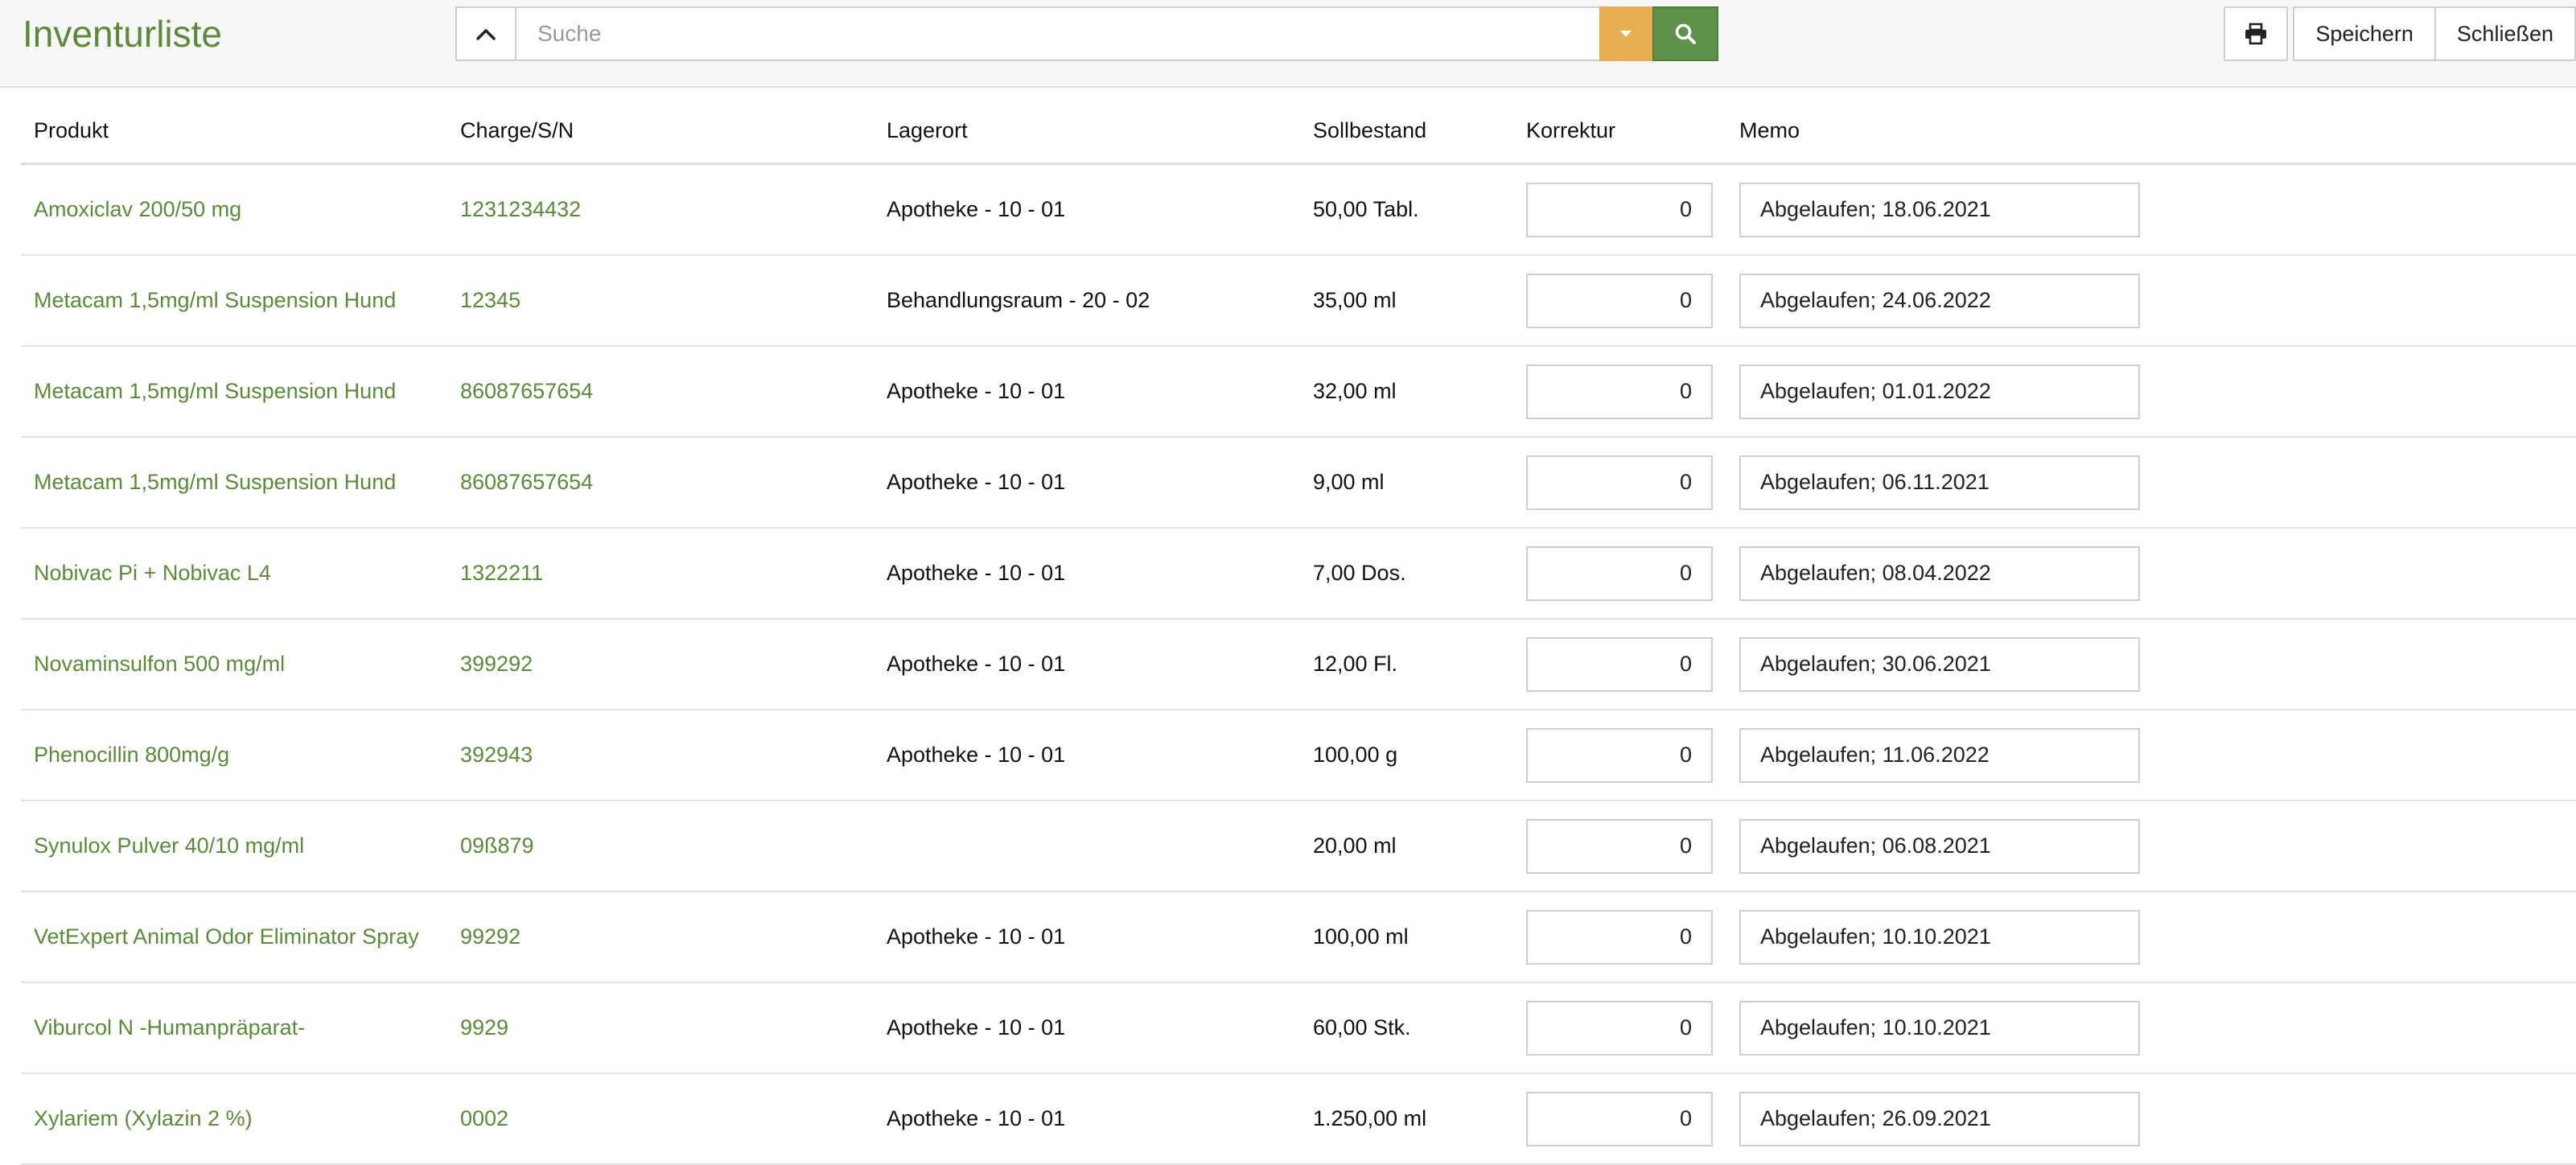 The width and height of the screenshot is (2576, 1165). I want to click on charge-link: 399292, so click(660, 664).